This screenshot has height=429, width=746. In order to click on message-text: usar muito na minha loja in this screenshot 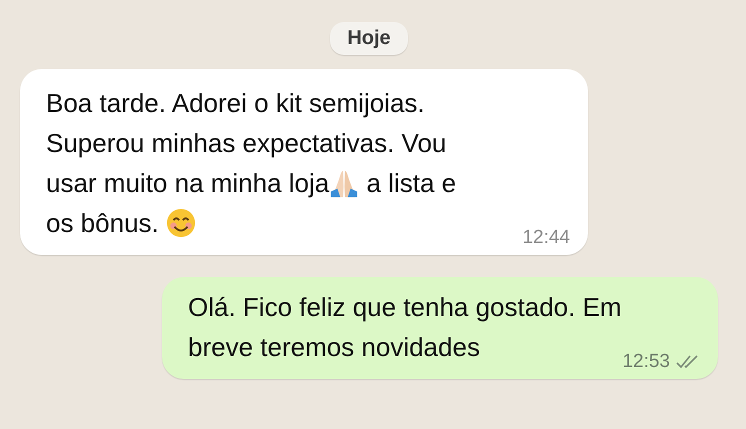, I will do `click(188, 183)`.